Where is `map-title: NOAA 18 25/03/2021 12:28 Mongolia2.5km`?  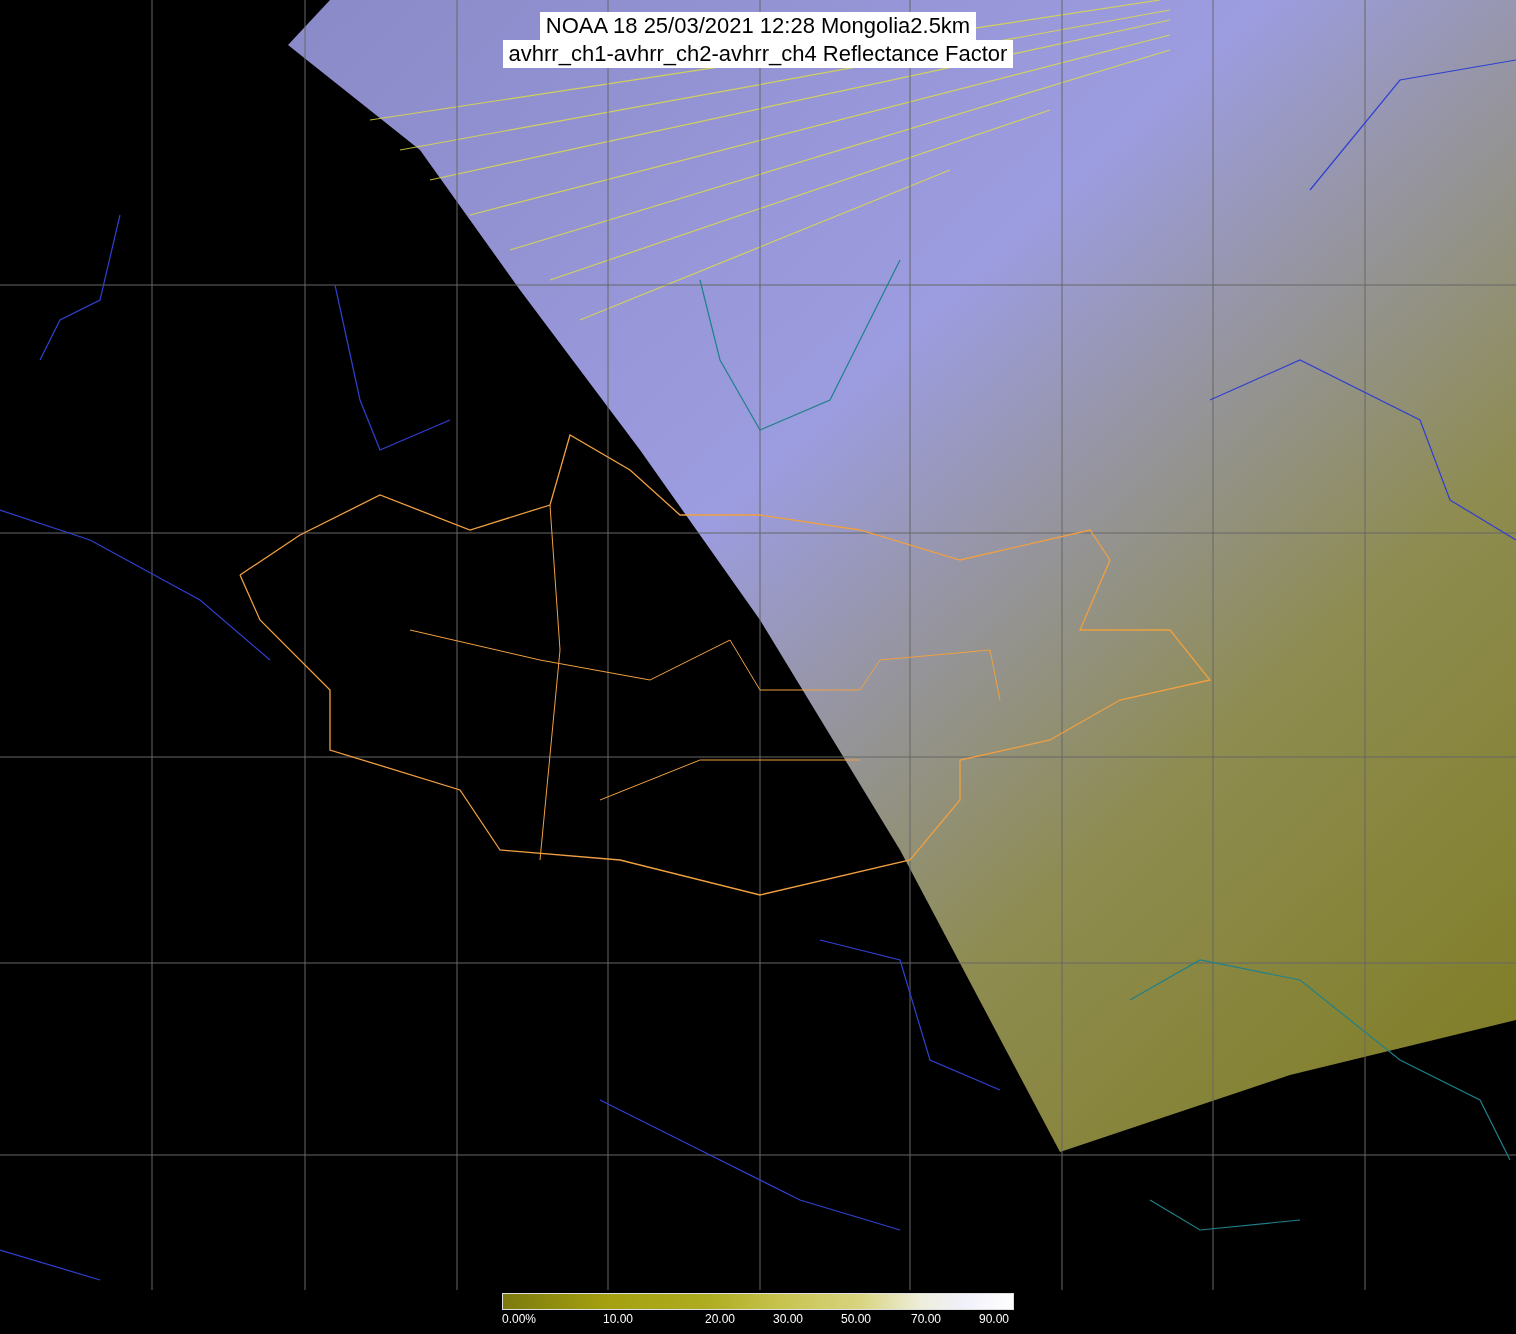 map-title: NOAA 18 25/03/2021 12:28 Mongolia2.5km is located at coordinates (758, 26).